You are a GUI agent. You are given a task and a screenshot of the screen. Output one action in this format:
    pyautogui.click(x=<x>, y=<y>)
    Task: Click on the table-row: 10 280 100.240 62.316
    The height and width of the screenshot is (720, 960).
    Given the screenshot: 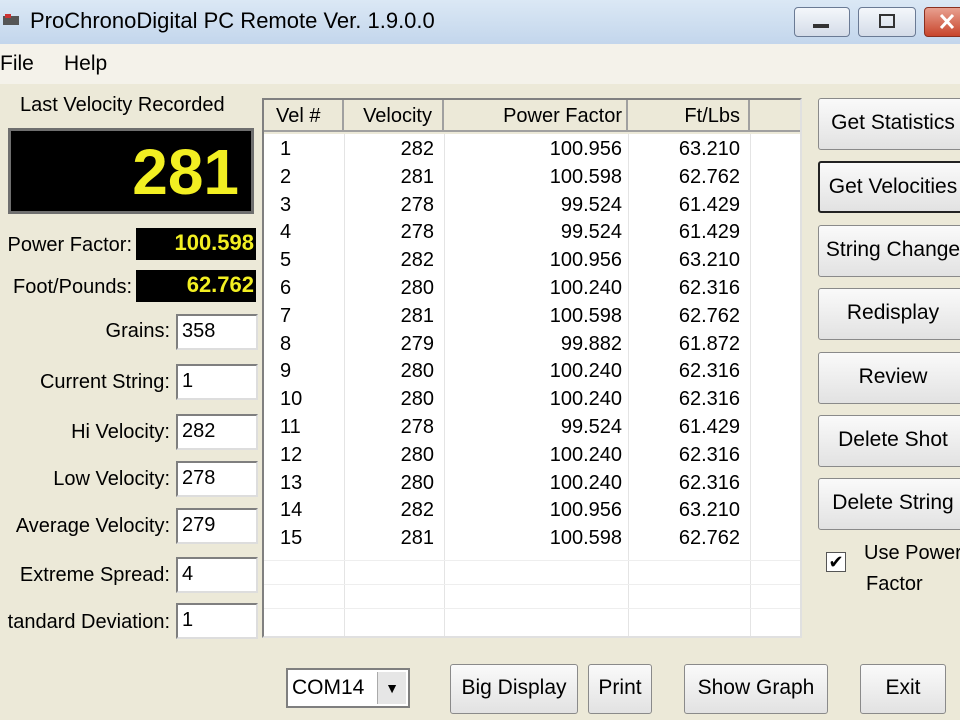 What is the action you would take?
    pyautogui.click(x=532, y=402)
    